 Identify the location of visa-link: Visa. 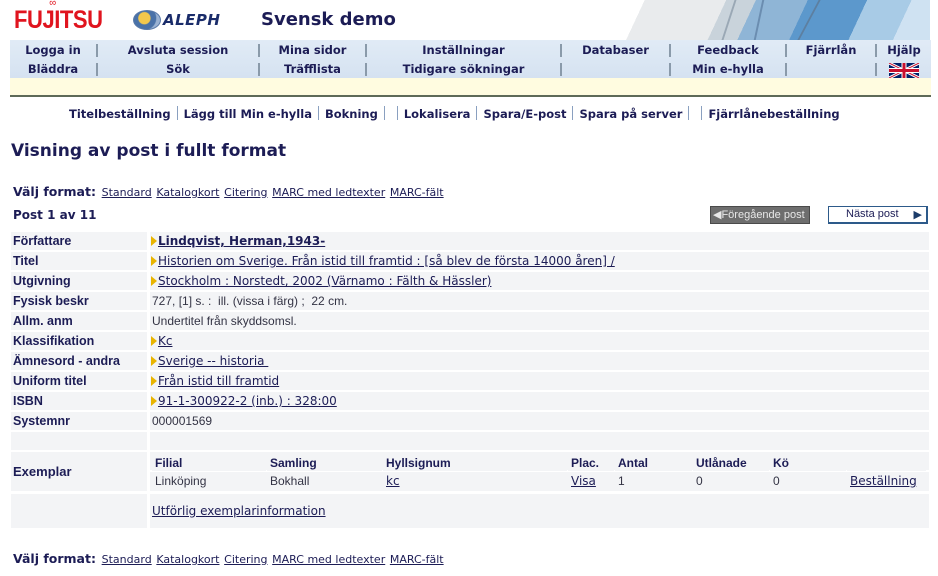
(583, 481).